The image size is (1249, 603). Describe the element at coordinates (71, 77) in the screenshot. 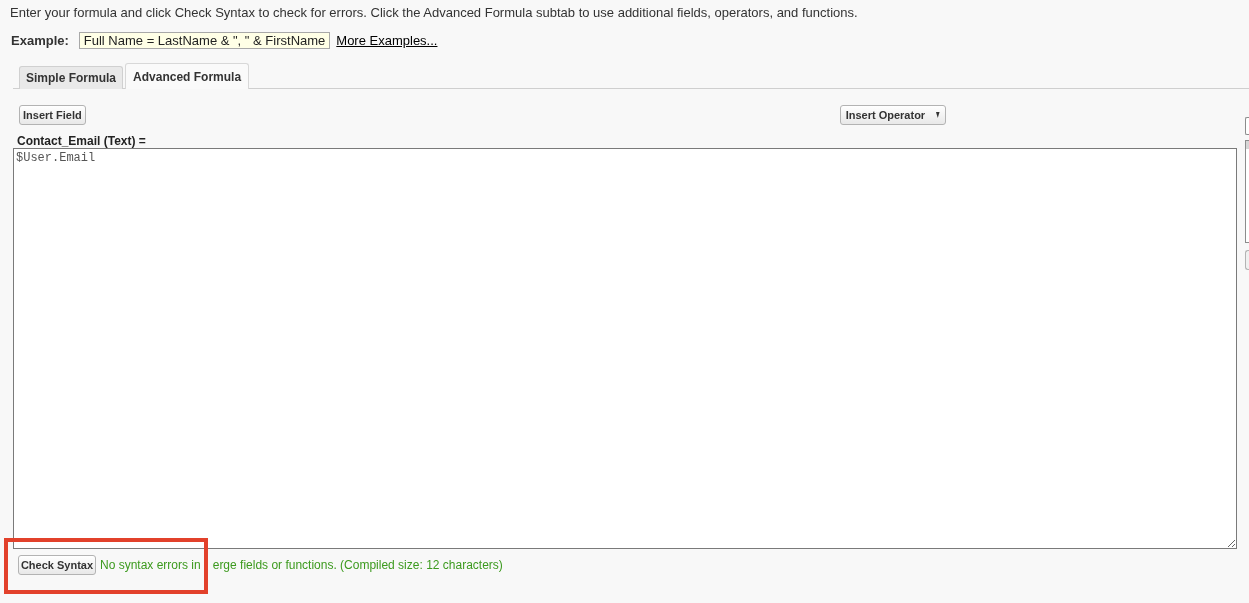

I see `formula-tab: Simple Formula` at that location.